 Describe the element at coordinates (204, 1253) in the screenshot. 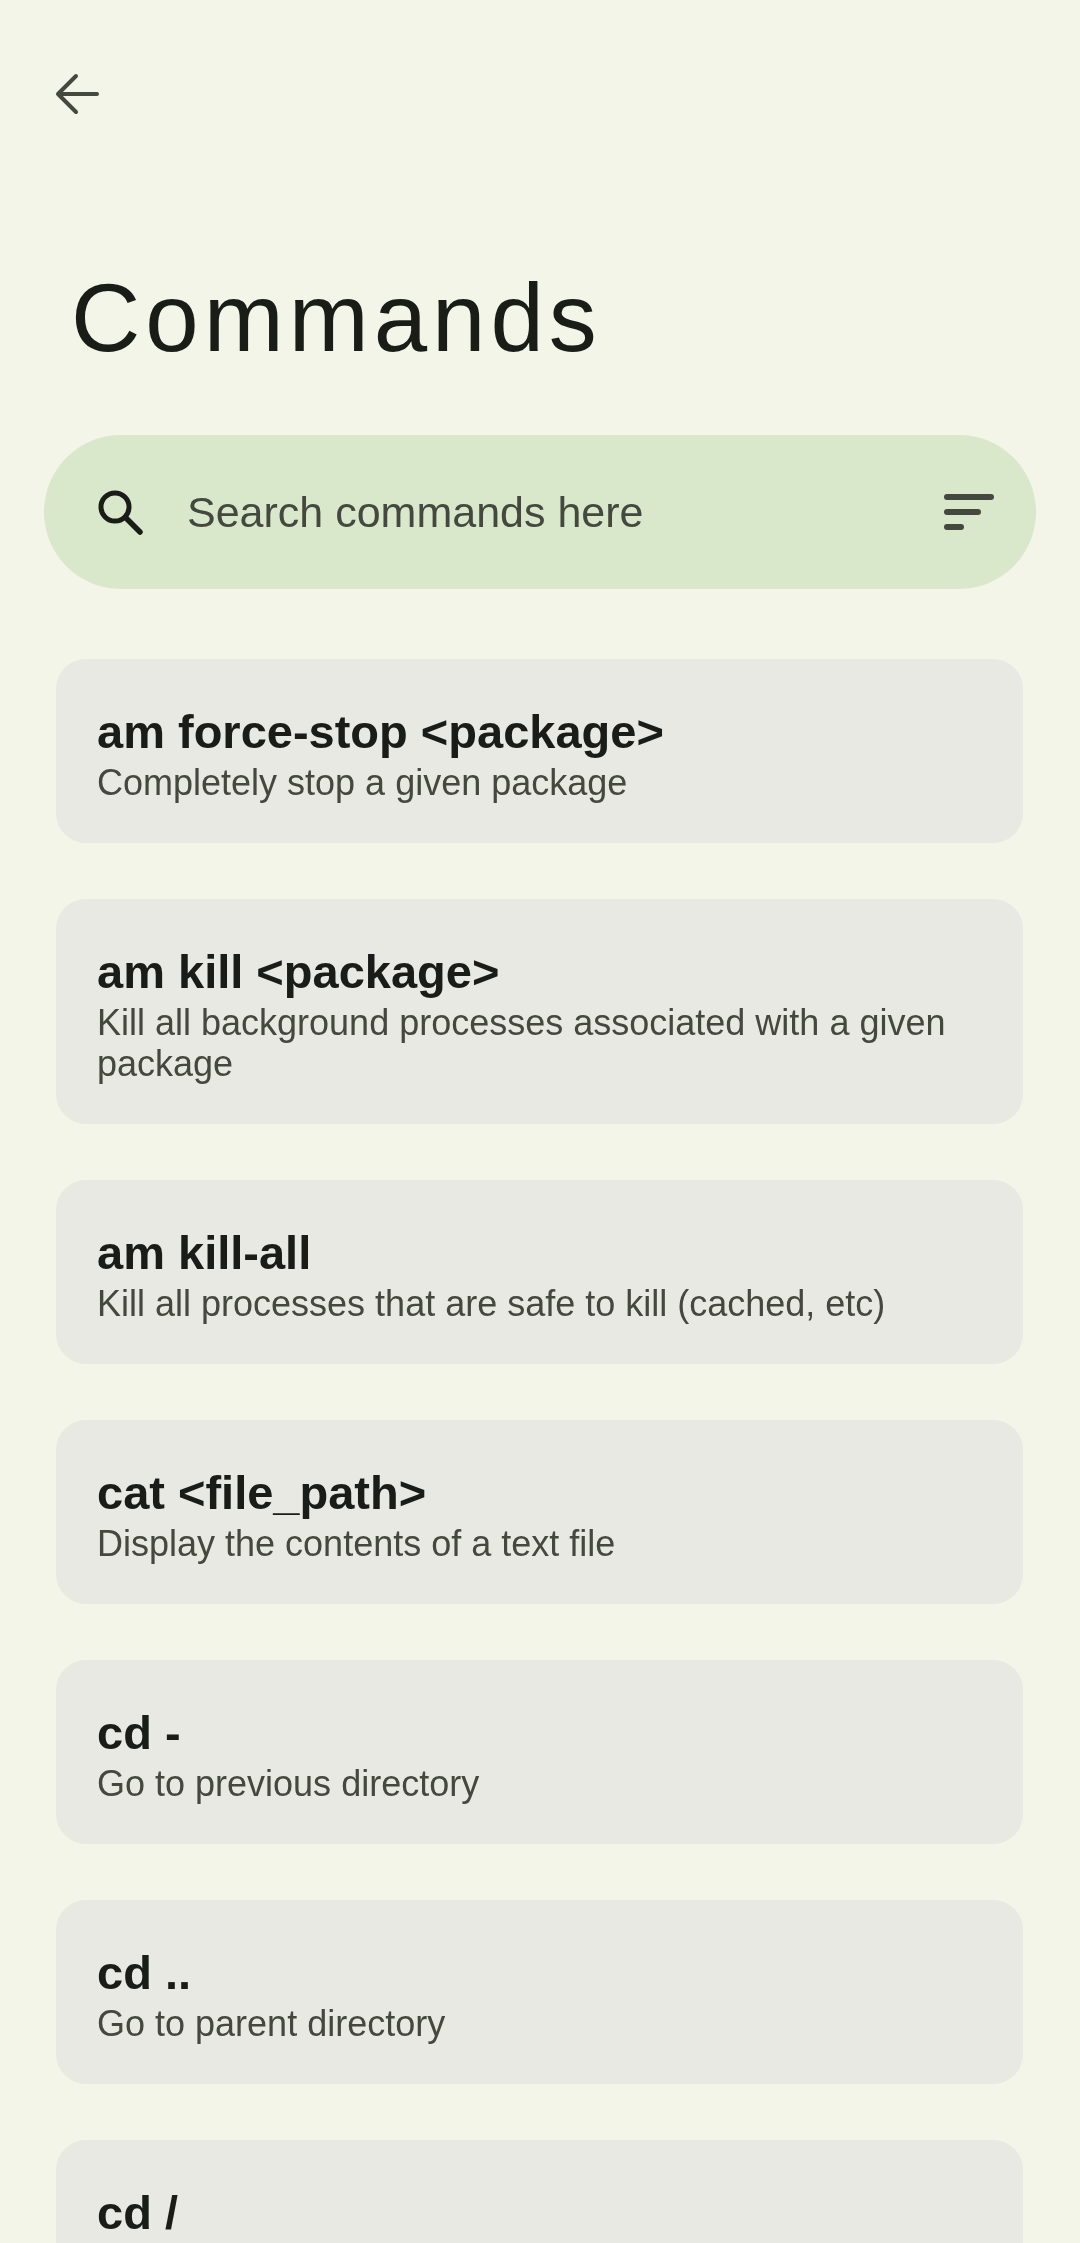

I see `command-name: am kill-all` at that location.